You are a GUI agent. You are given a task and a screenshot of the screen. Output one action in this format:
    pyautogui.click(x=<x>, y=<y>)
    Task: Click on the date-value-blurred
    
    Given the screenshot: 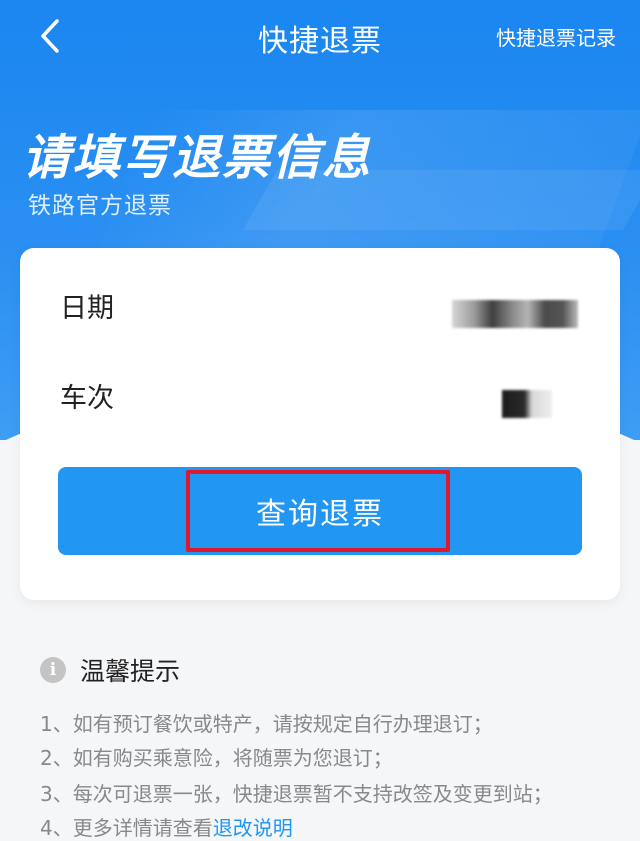 What is the action you would take?
    pyautogui.click(x=515, y=314)
    